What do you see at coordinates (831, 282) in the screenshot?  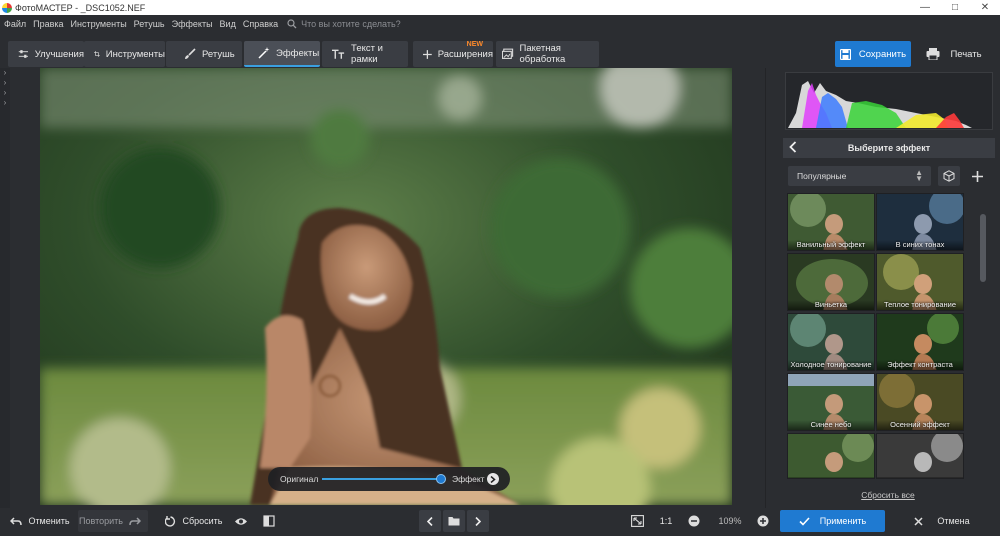 I see `effect-tile-vignette: Виньетка` at bounding box center [831, 282].